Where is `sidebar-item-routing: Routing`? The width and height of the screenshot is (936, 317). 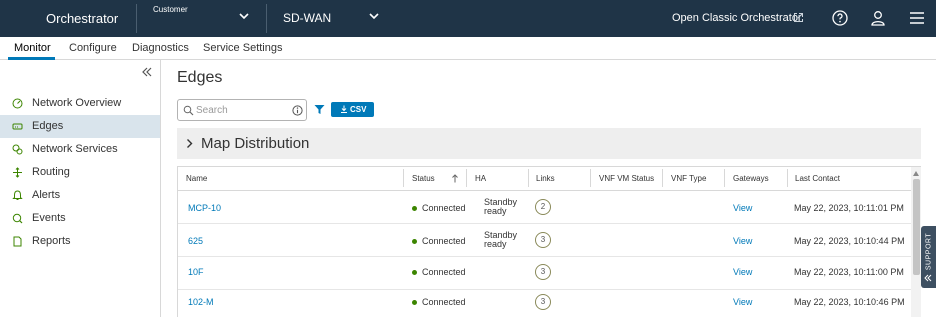
sidebar-item-routing: Routing is located at coordinates (80, 172).